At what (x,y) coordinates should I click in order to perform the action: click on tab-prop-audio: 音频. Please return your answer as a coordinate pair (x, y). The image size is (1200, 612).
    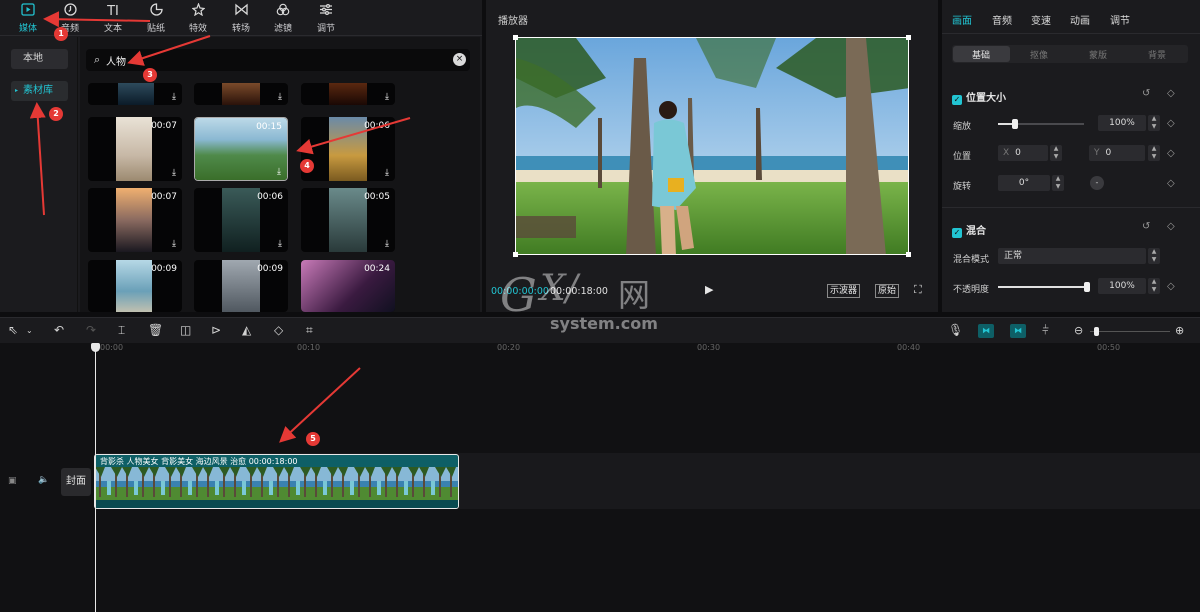
    Looking at the image, I should click on (1002, 19).